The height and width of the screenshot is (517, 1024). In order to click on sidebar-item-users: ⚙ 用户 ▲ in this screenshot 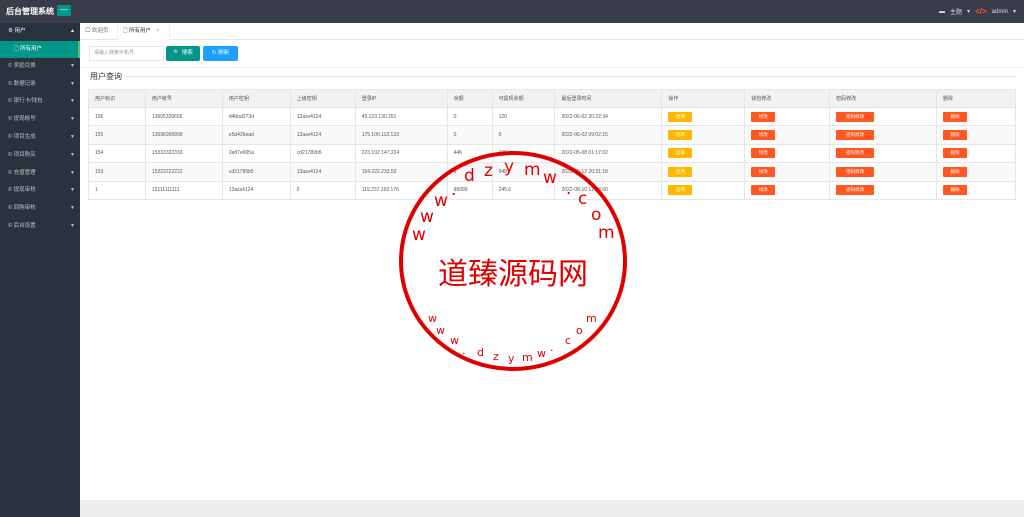, I will do `click(40, 32)`.